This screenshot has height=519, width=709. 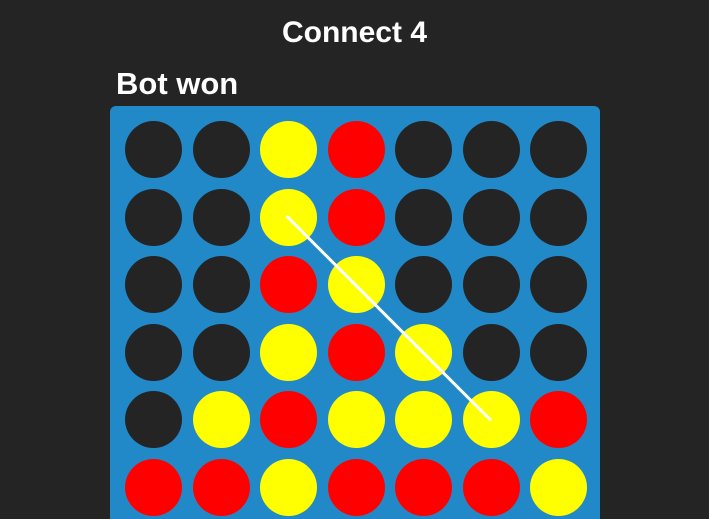 What do you see at coordinates (177, 83) in the screenshot?
I see `game-status: Bot won` at bounding box center [177, 83].